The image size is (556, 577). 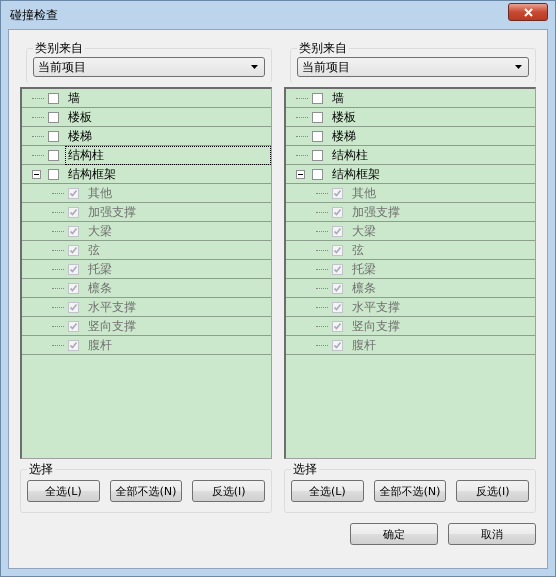 What do you see at coordinates (33, 15) in the screenshot?
I see `window-title: 碰撞检查` at bounding box center [33, 15].